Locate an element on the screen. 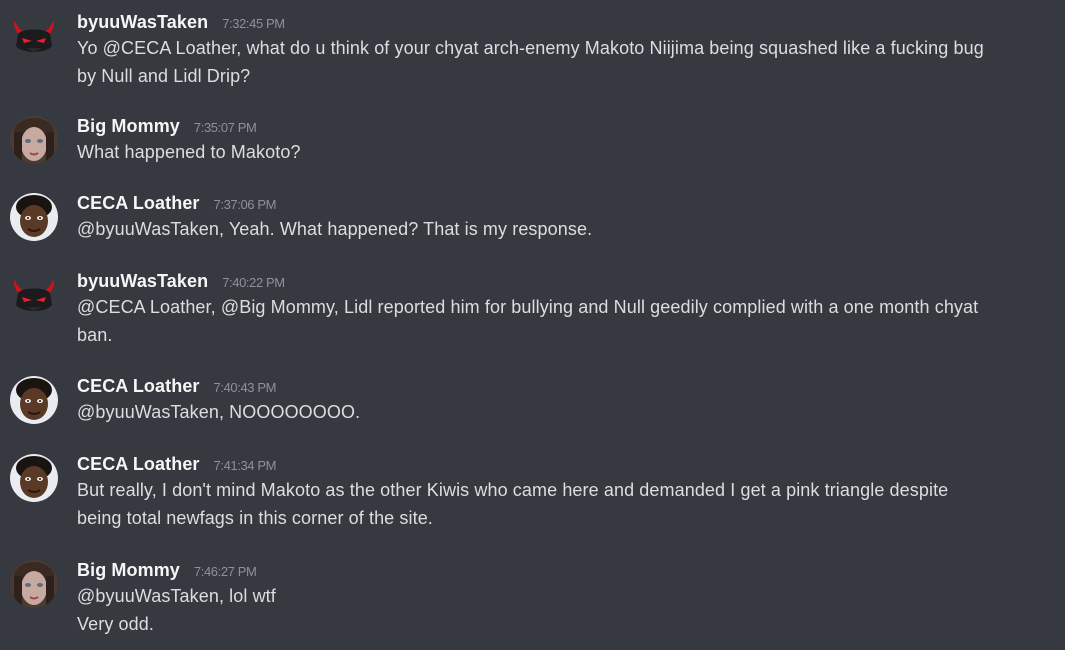 The image size is (1065, 650). message-line: Very odd. is located at coordinates (115, 624).